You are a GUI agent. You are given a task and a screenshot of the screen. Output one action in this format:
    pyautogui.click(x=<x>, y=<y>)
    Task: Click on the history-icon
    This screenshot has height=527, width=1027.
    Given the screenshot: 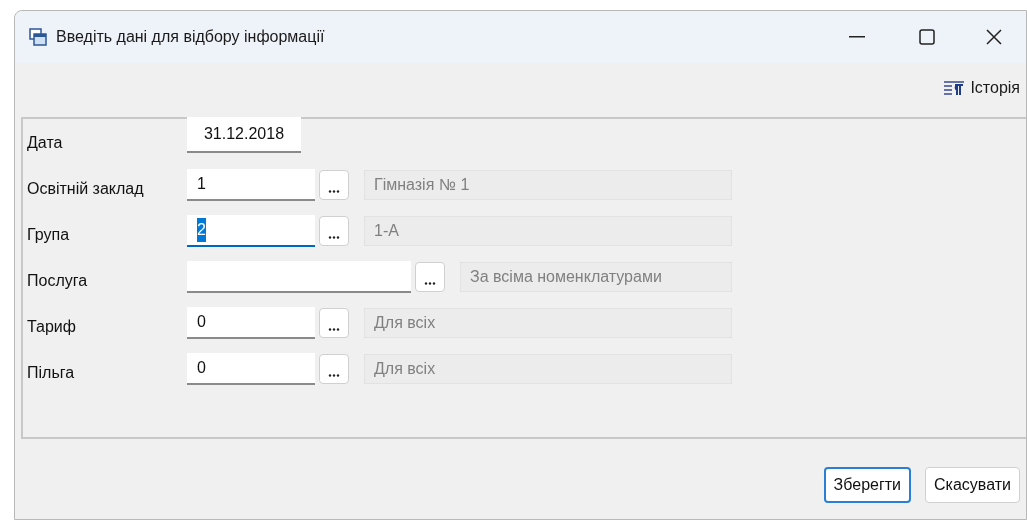 What is the action you would take?
    pyautogui.click(x=954, y=88)
    